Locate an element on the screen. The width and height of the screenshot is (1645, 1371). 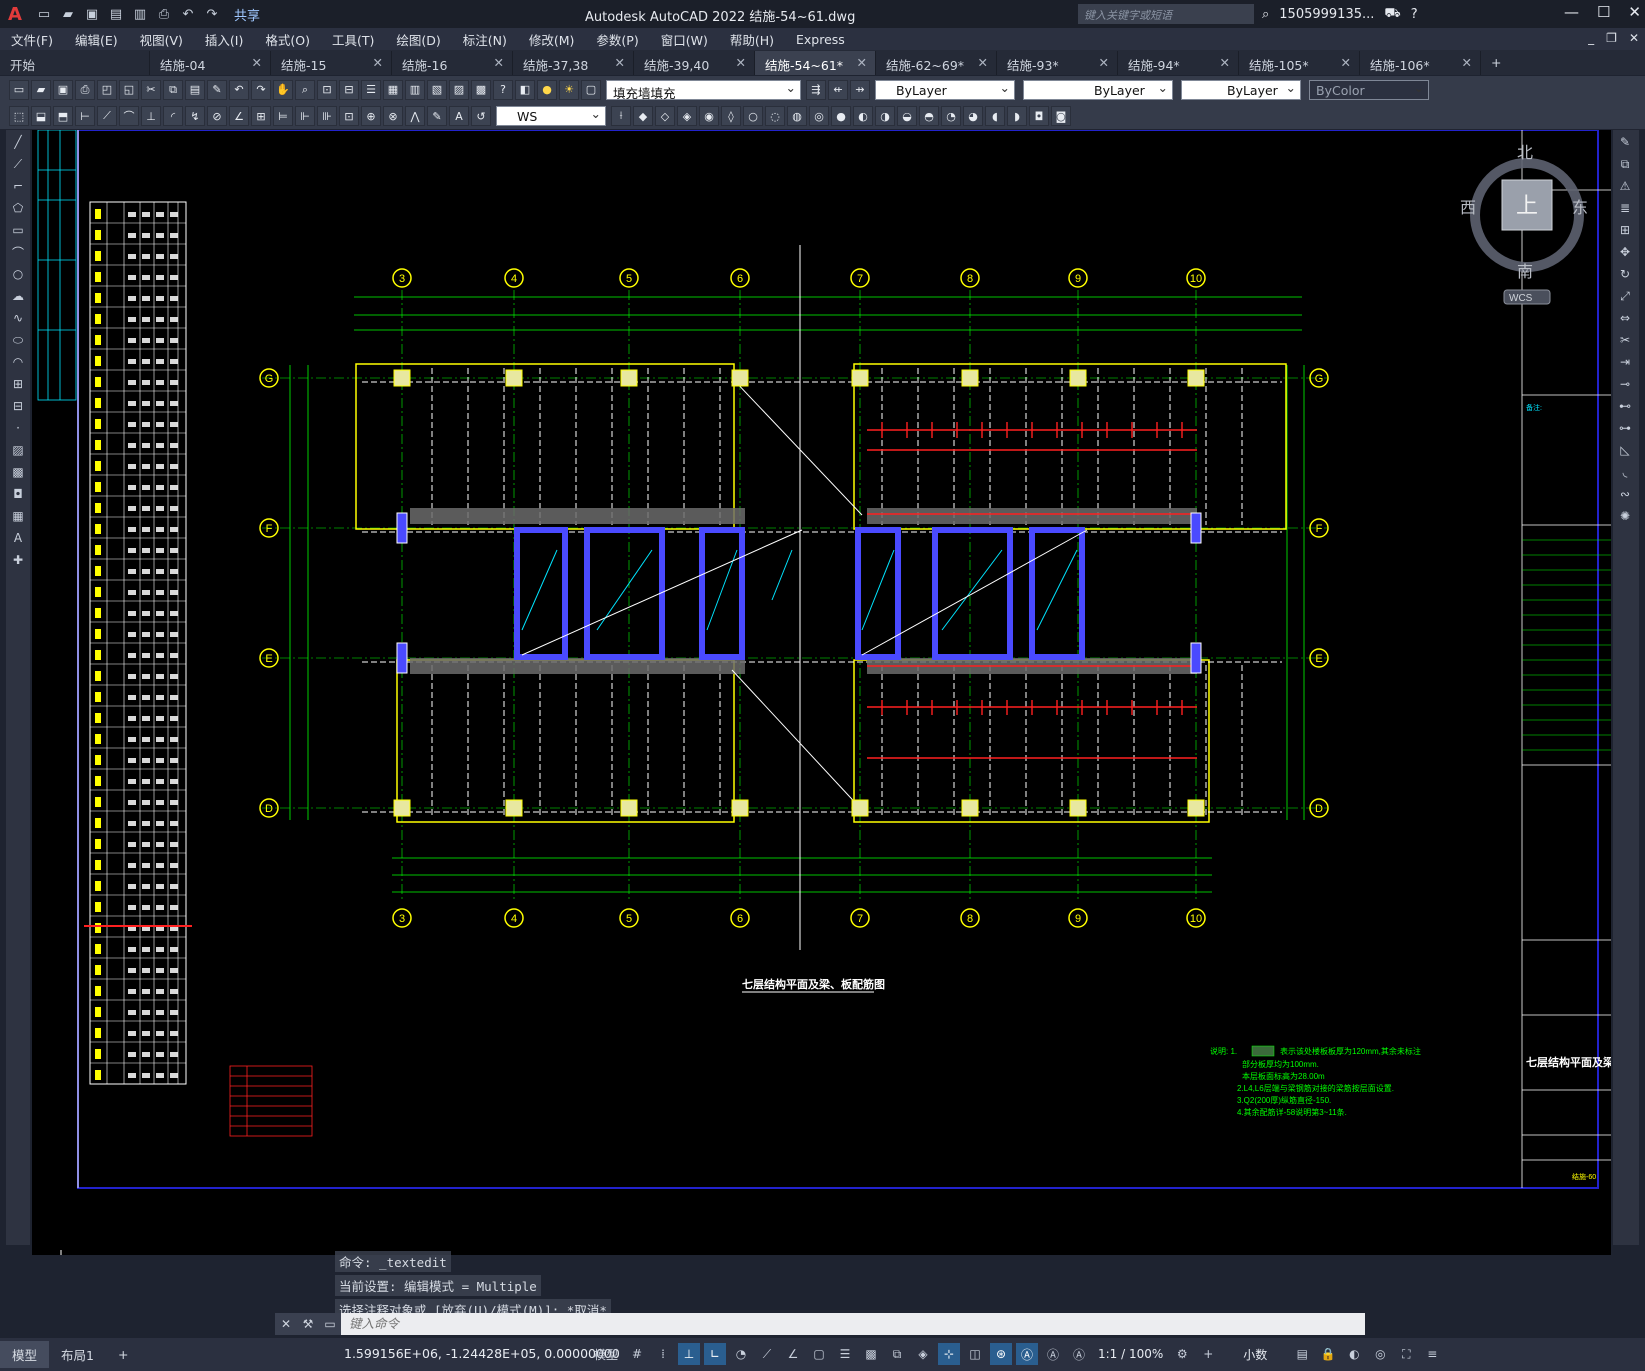
lineweight-icon: ☰ is located at coordinates (845, 1354).